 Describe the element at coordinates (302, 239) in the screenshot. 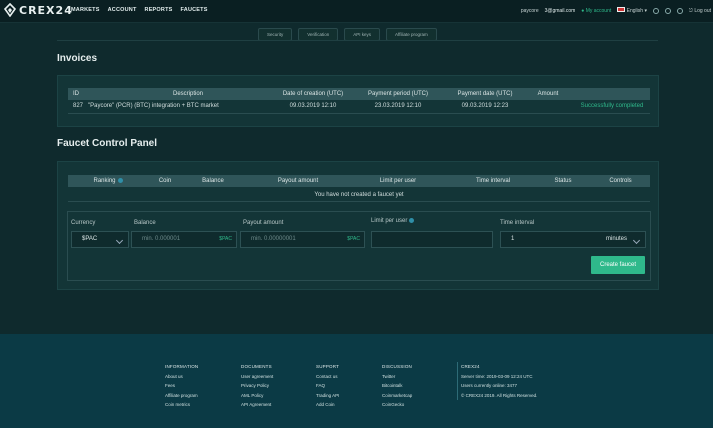

I see `payout-amount-input: min. 0.00000001 $PAC` at that location.